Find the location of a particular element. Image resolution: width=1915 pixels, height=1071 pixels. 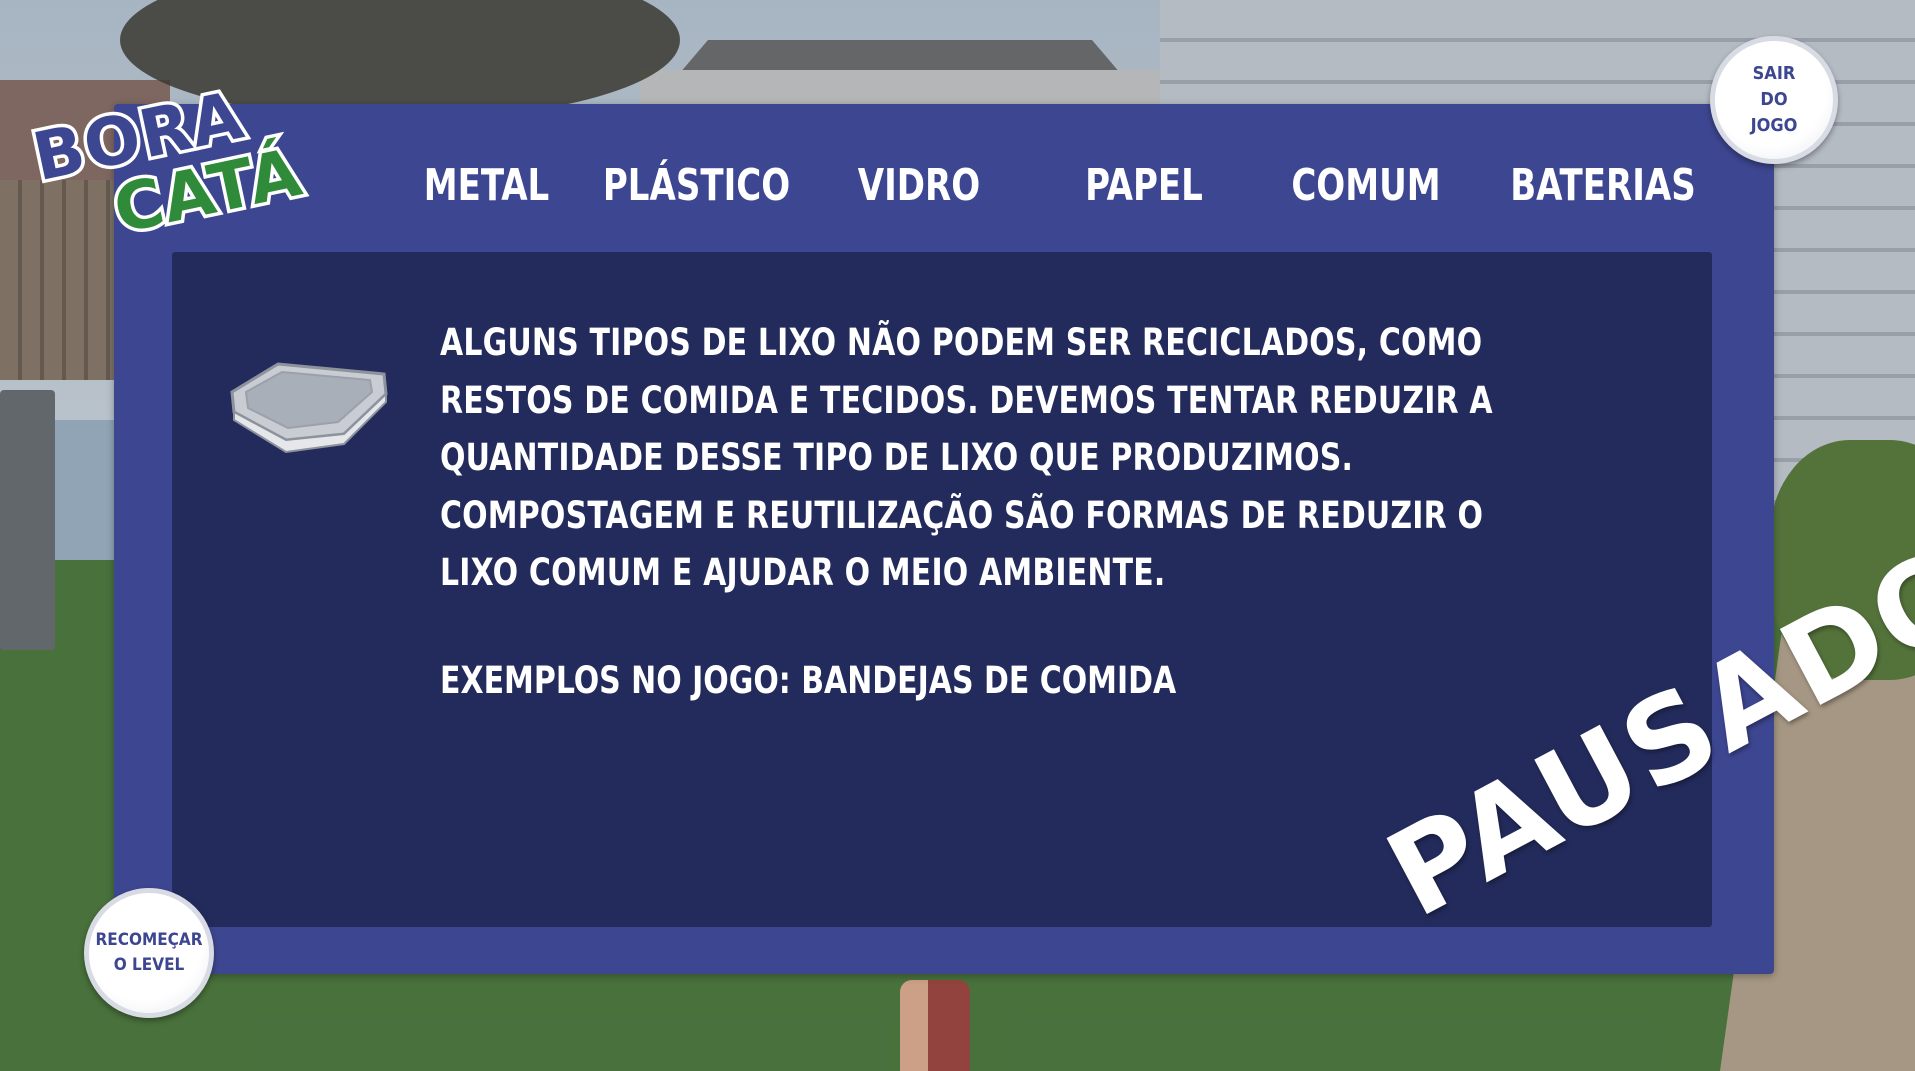

tab-plastico: PLÁSTICO is located at coordinates (697, 186).